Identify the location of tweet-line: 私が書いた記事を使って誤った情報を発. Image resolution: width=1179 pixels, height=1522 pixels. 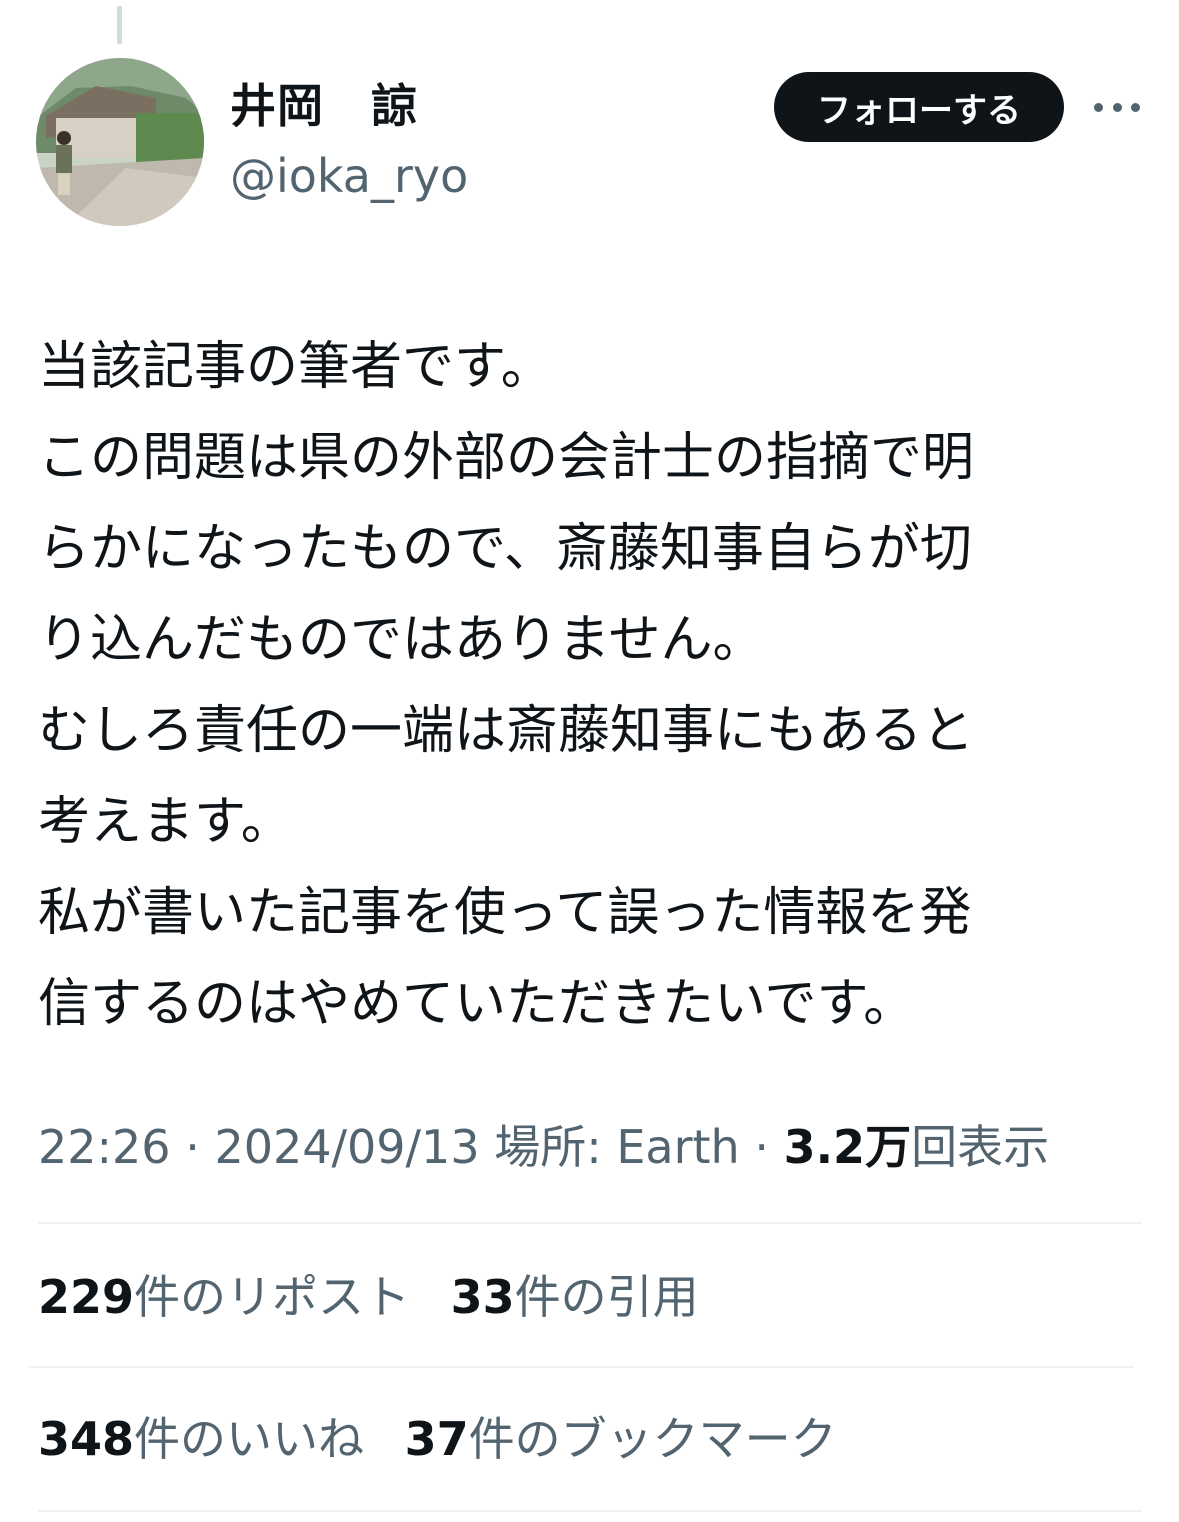
(505, 913).